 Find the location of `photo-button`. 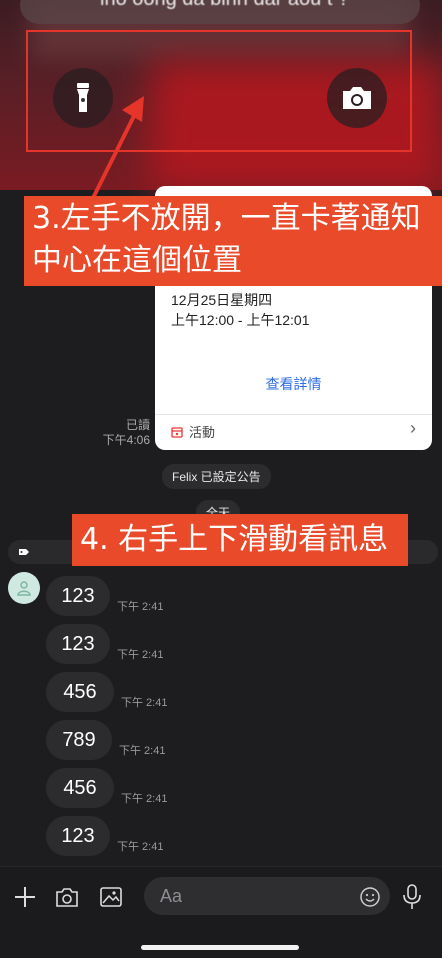

photo-button is located at coordinates (111, 897).